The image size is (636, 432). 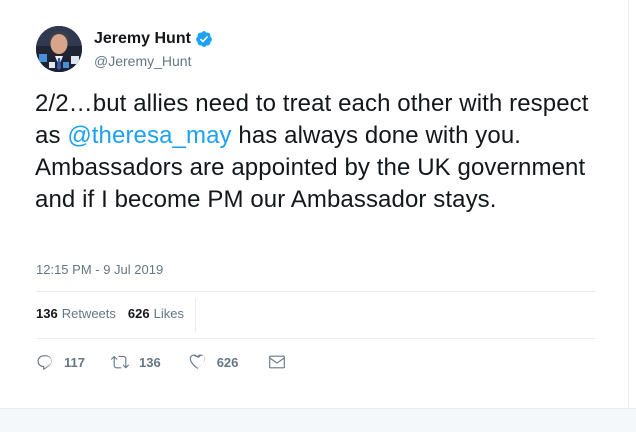 I want to click on avatar, so click(x=59, y=49).